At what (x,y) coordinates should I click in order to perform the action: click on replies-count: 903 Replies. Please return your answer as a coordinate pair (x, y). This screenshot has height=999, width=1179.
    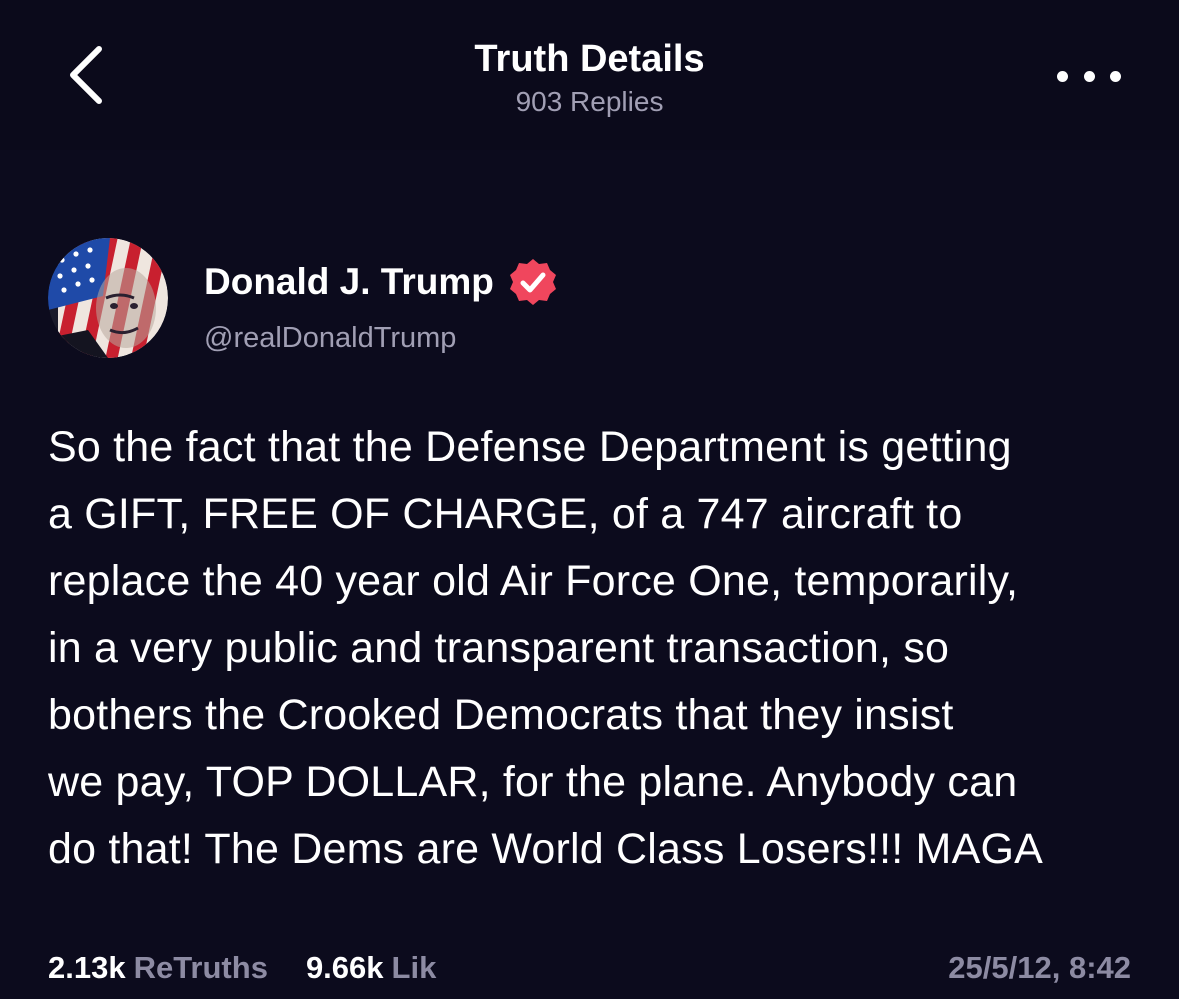
    Looking at the image, I should click on (589, 101).